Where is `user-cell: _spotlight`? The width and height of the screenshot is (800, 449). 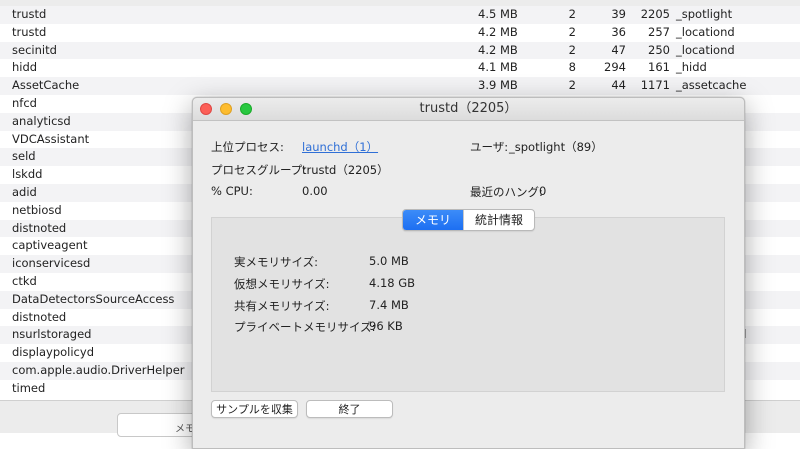 user-cell: _spotlight is located at coordinates (704, 14).